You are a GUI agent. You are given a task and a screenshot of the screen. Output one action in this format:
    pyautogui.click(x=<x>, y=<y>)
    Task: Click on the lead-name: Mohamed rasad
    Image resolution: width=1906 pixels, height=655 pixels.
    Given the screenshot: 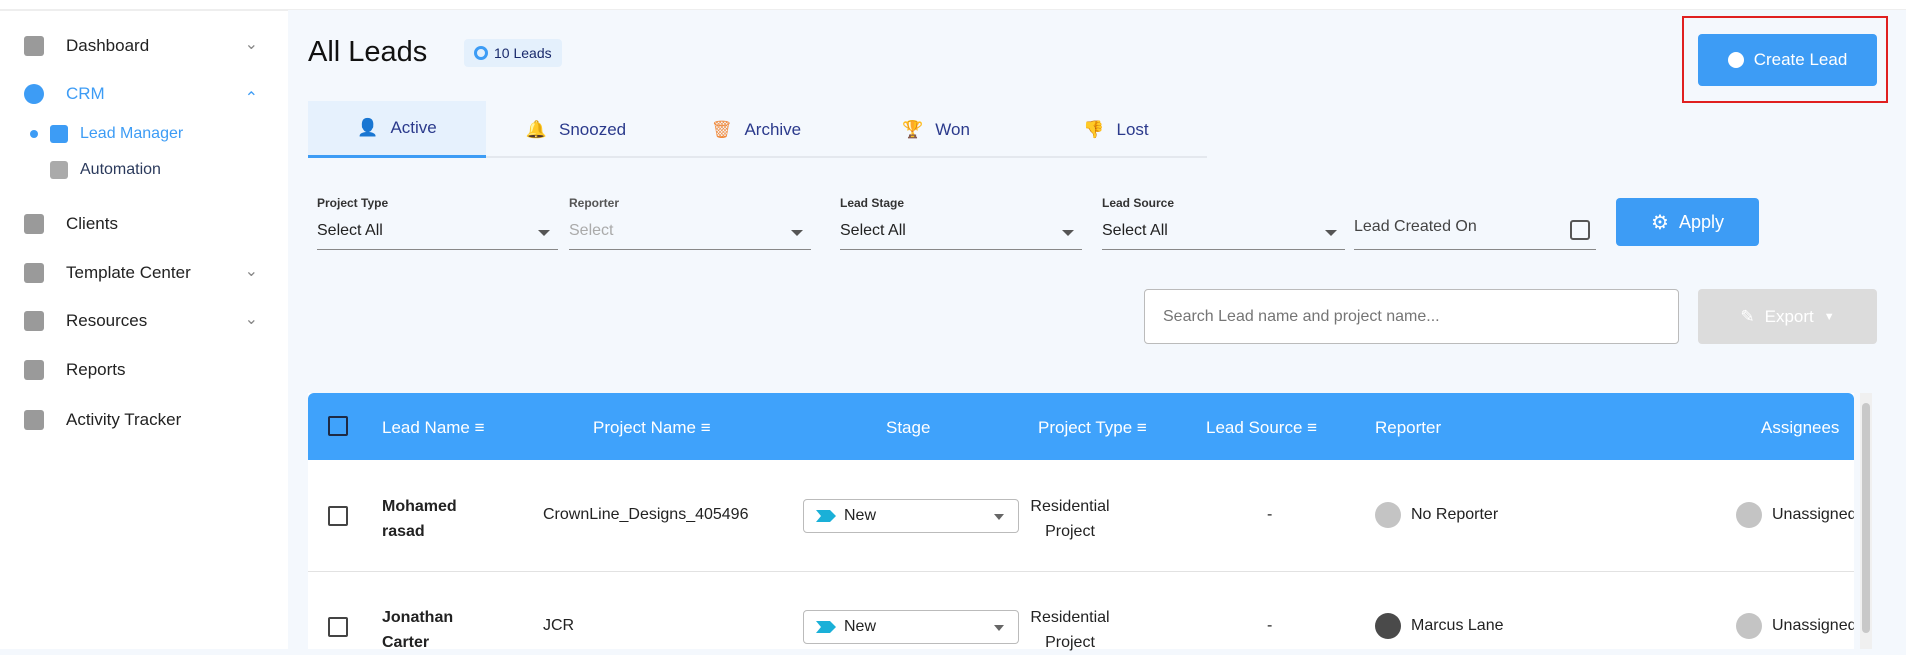 What is the action you would take?
    pyautogui.click(x=419, y=519)
    